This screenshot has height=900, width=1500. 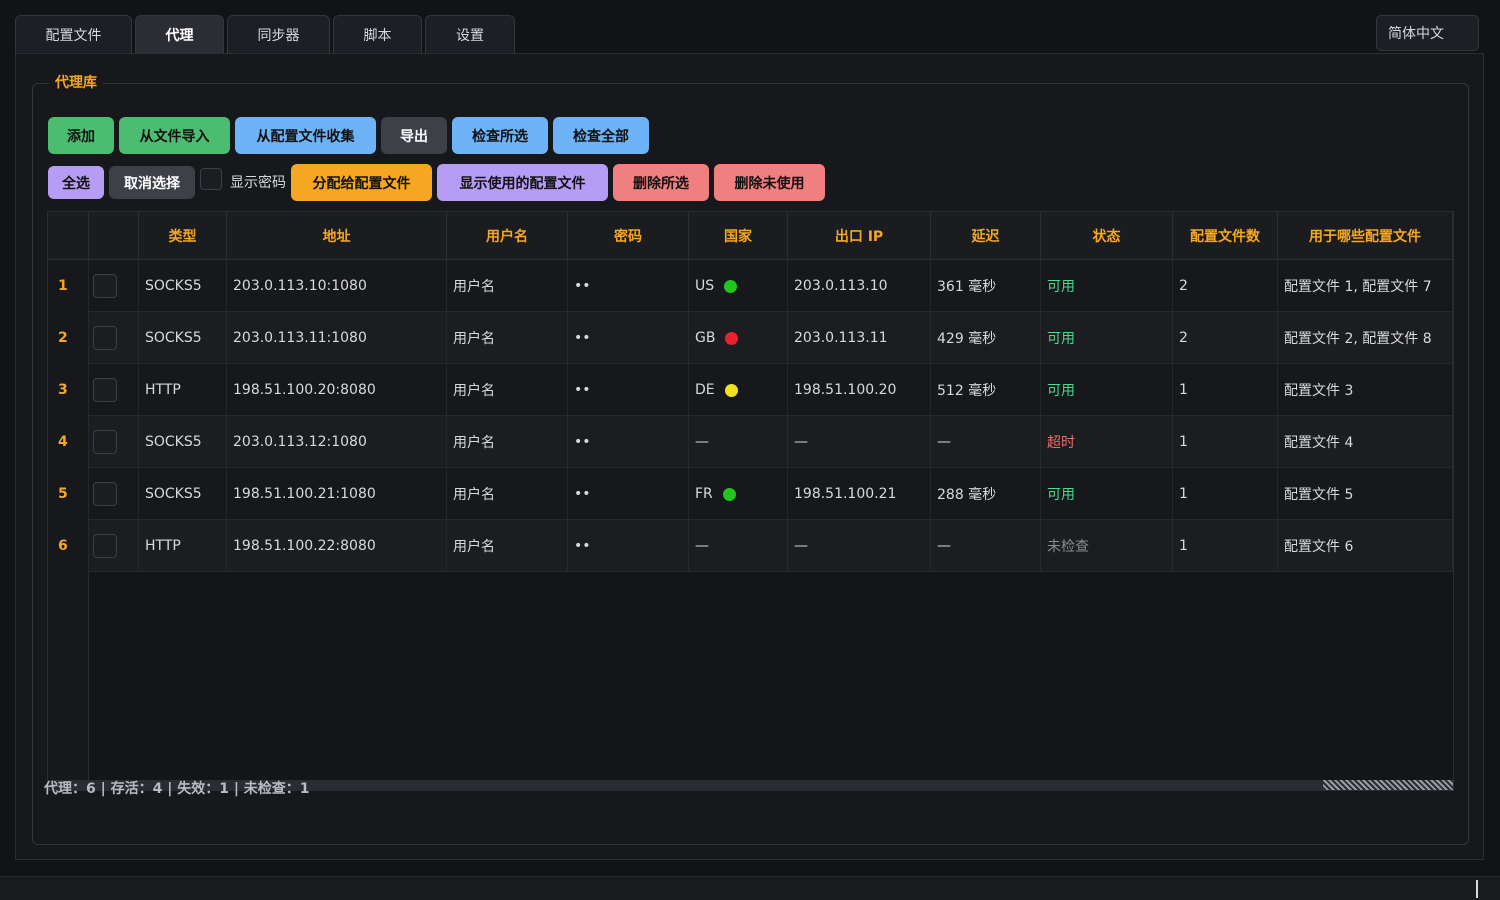 I want to click on cell-type: SOCKS5, so click(x=183, y=286).